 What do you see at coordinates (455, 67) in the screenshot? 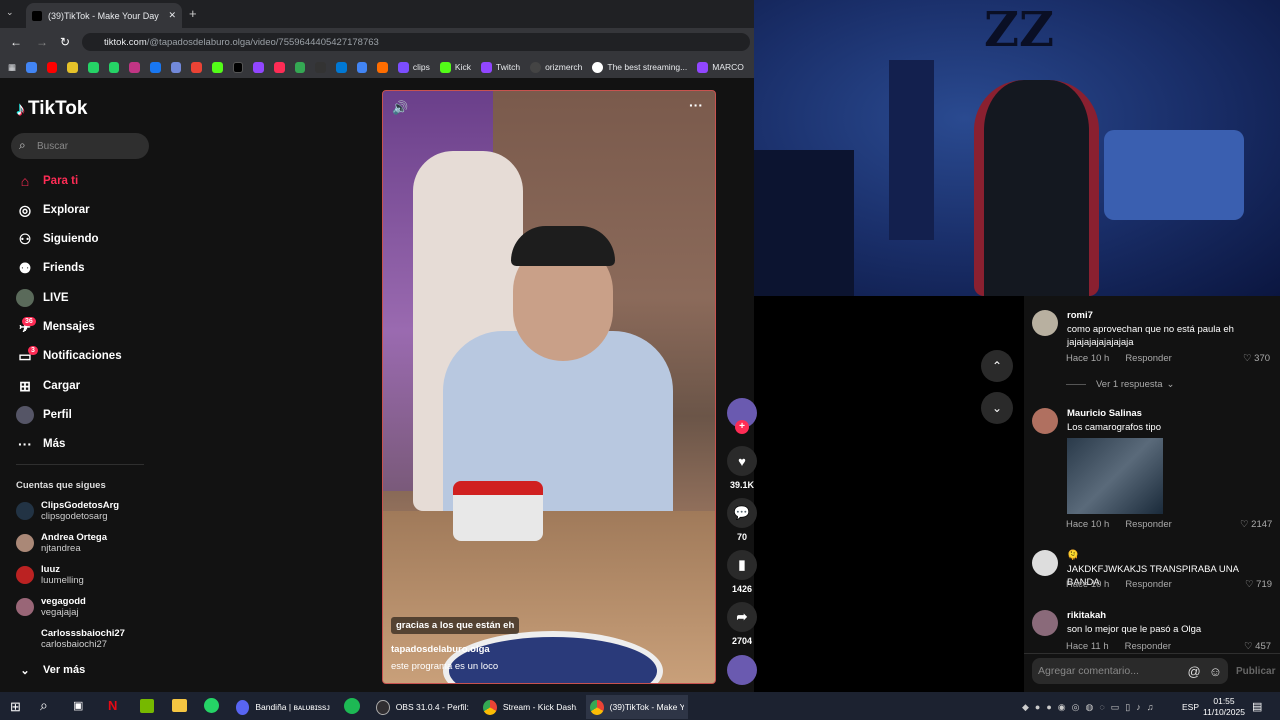
I see `bookmark-kick: Kick` at bounding box center [455, 67].